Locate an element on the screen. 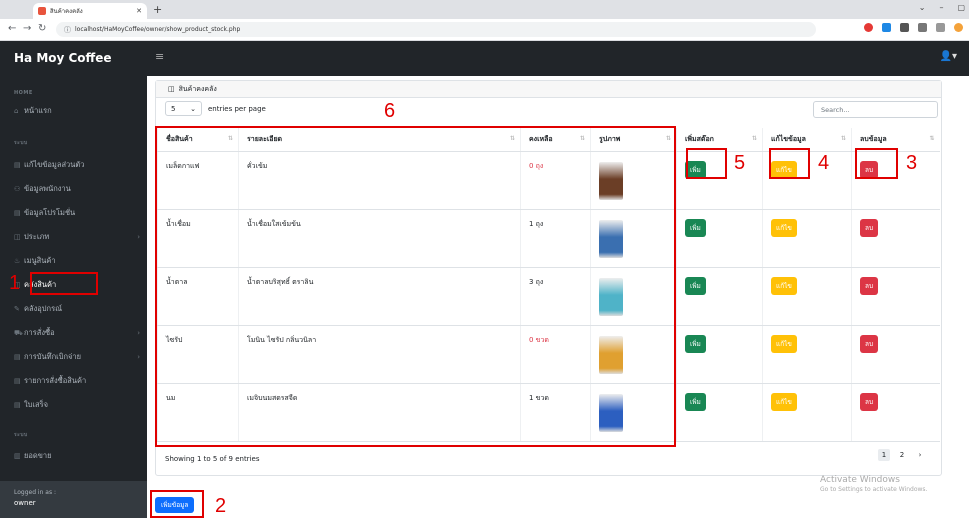 The image size is (969, 518). watermark-line2: Go to Settings to activate Windows. is located at coordinates (874, 489).